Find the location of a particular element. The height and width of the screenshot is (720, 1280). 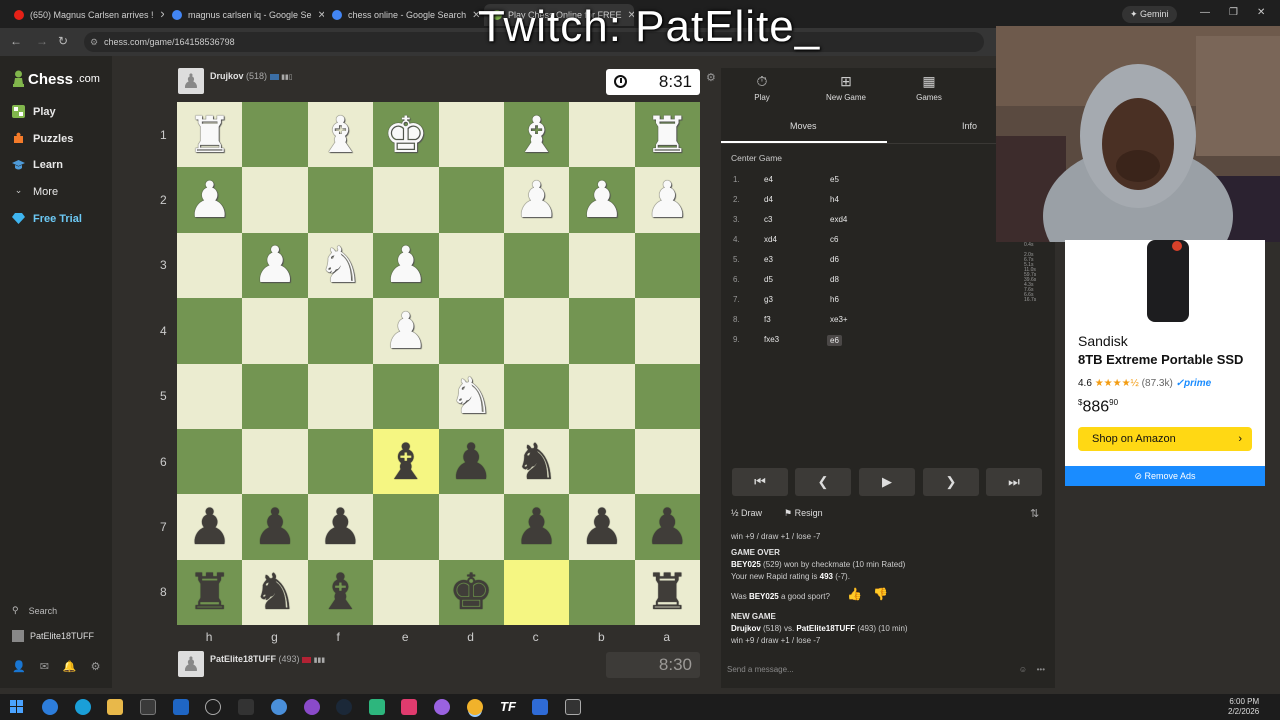

resign-button: ⚑ Resign is located at coordinates (803, 513).